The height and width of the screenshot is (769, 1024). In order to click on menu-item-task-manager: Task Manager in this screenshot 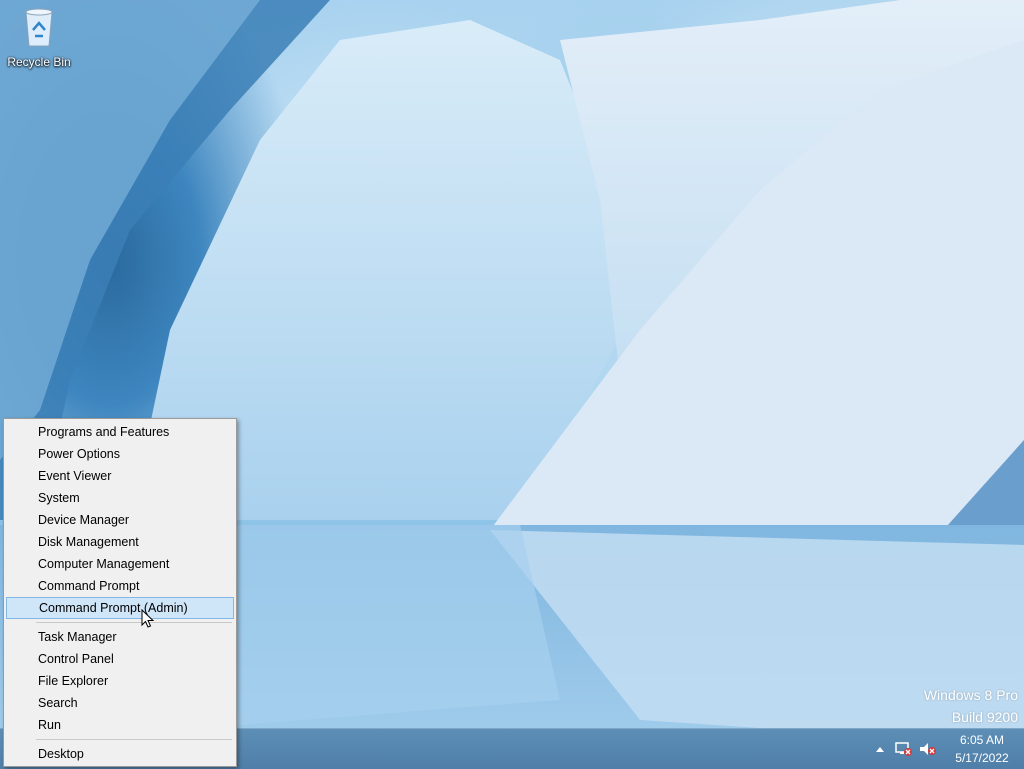, I will do `click(120, 637)`.